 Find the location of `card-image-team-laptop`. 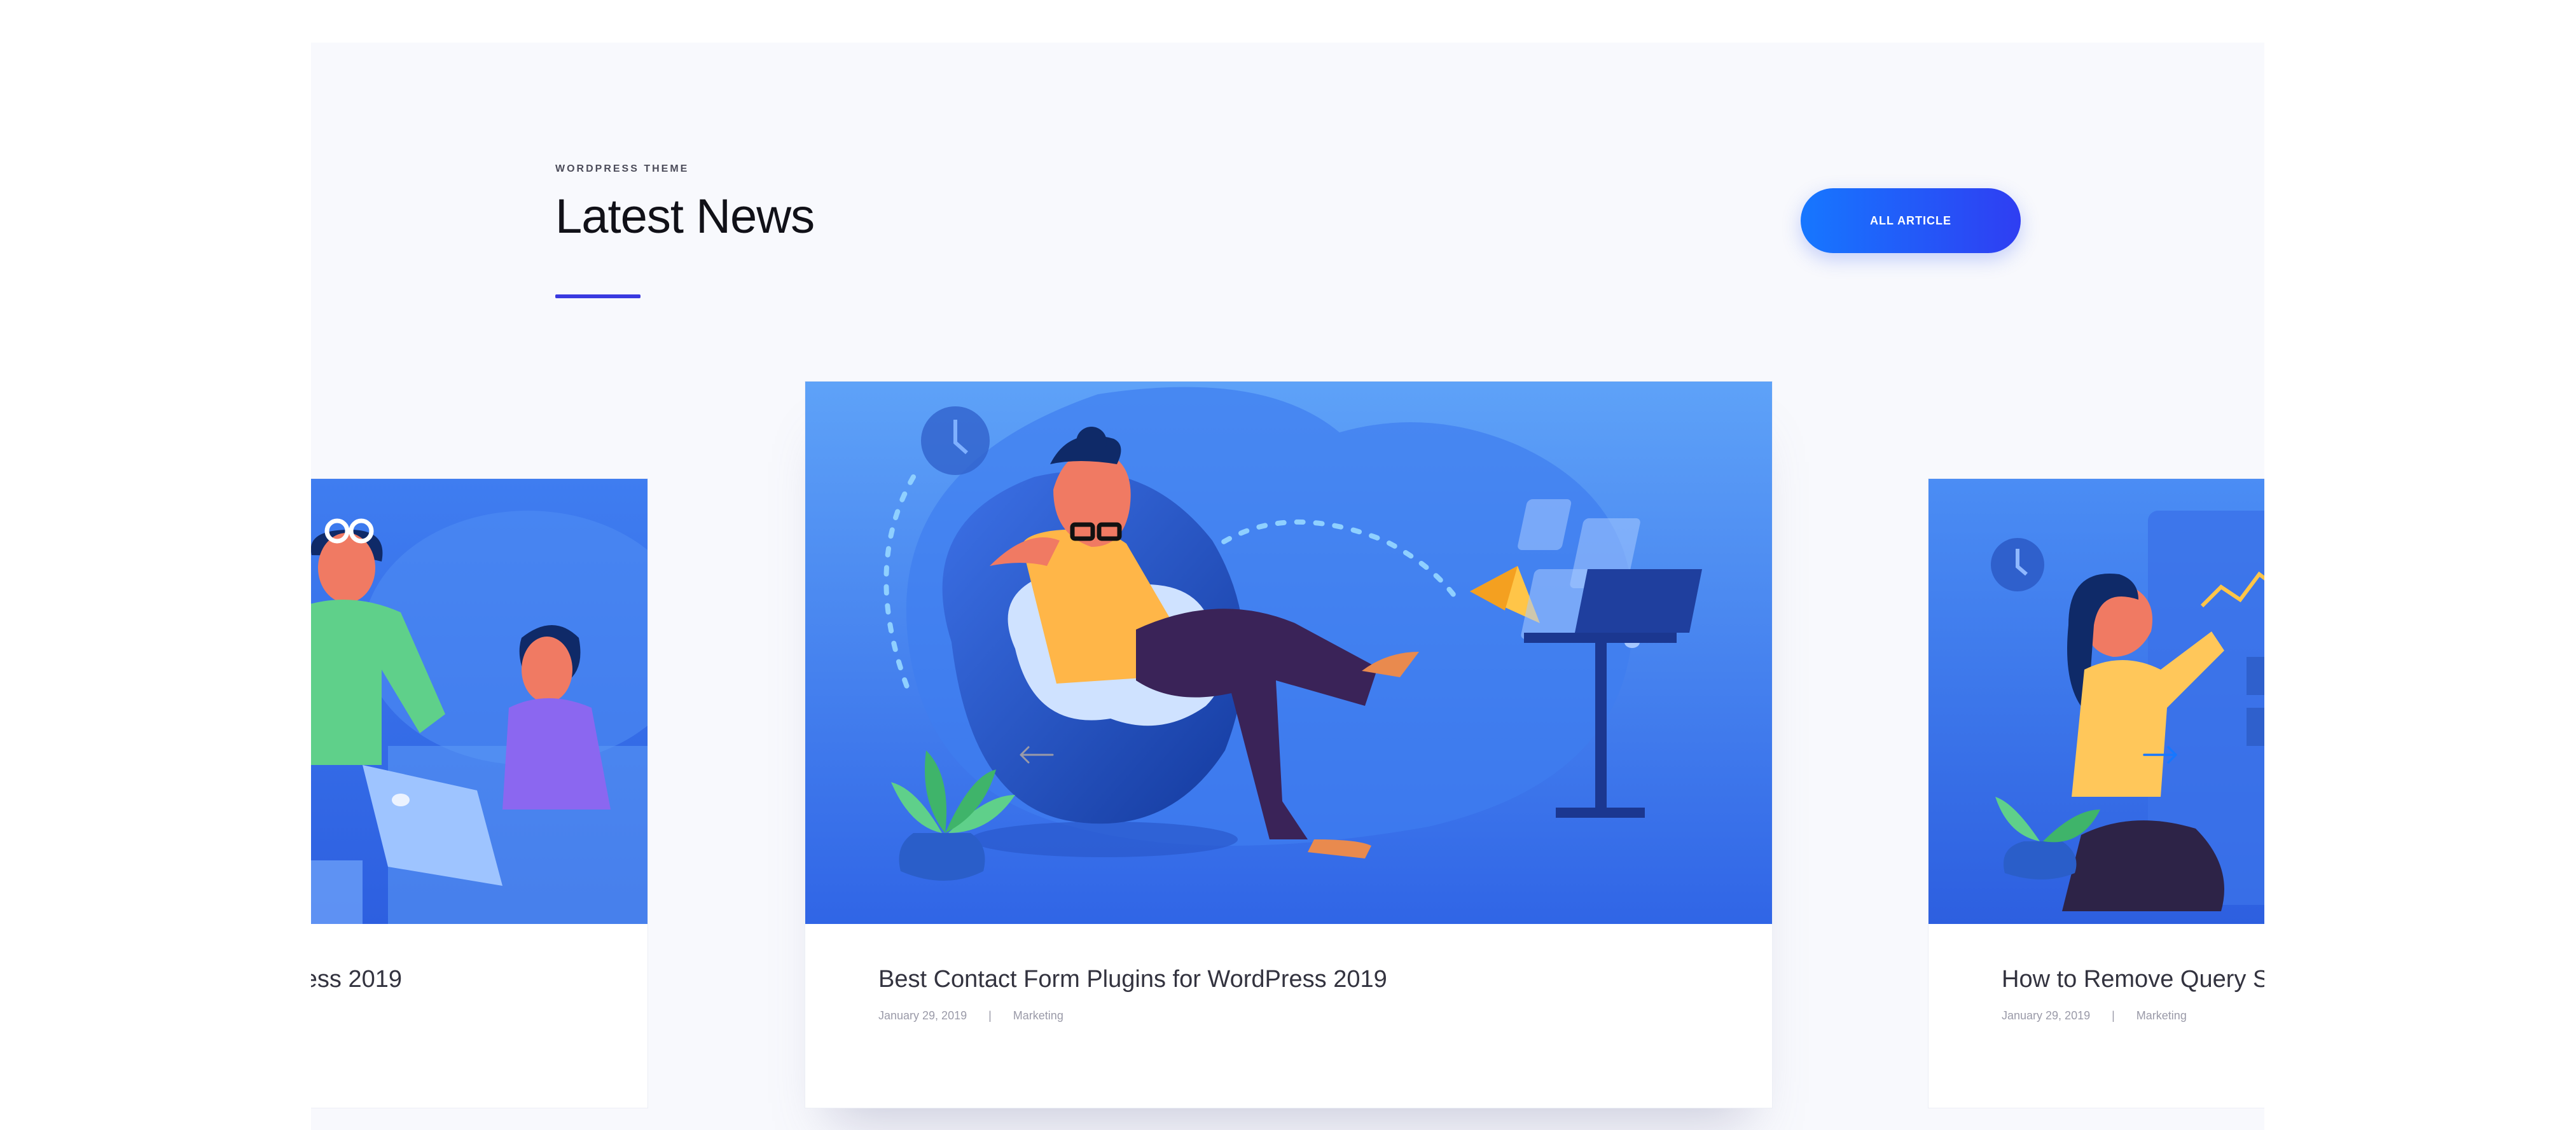

card-image-team-laptop is located at coordinates (479, 701).